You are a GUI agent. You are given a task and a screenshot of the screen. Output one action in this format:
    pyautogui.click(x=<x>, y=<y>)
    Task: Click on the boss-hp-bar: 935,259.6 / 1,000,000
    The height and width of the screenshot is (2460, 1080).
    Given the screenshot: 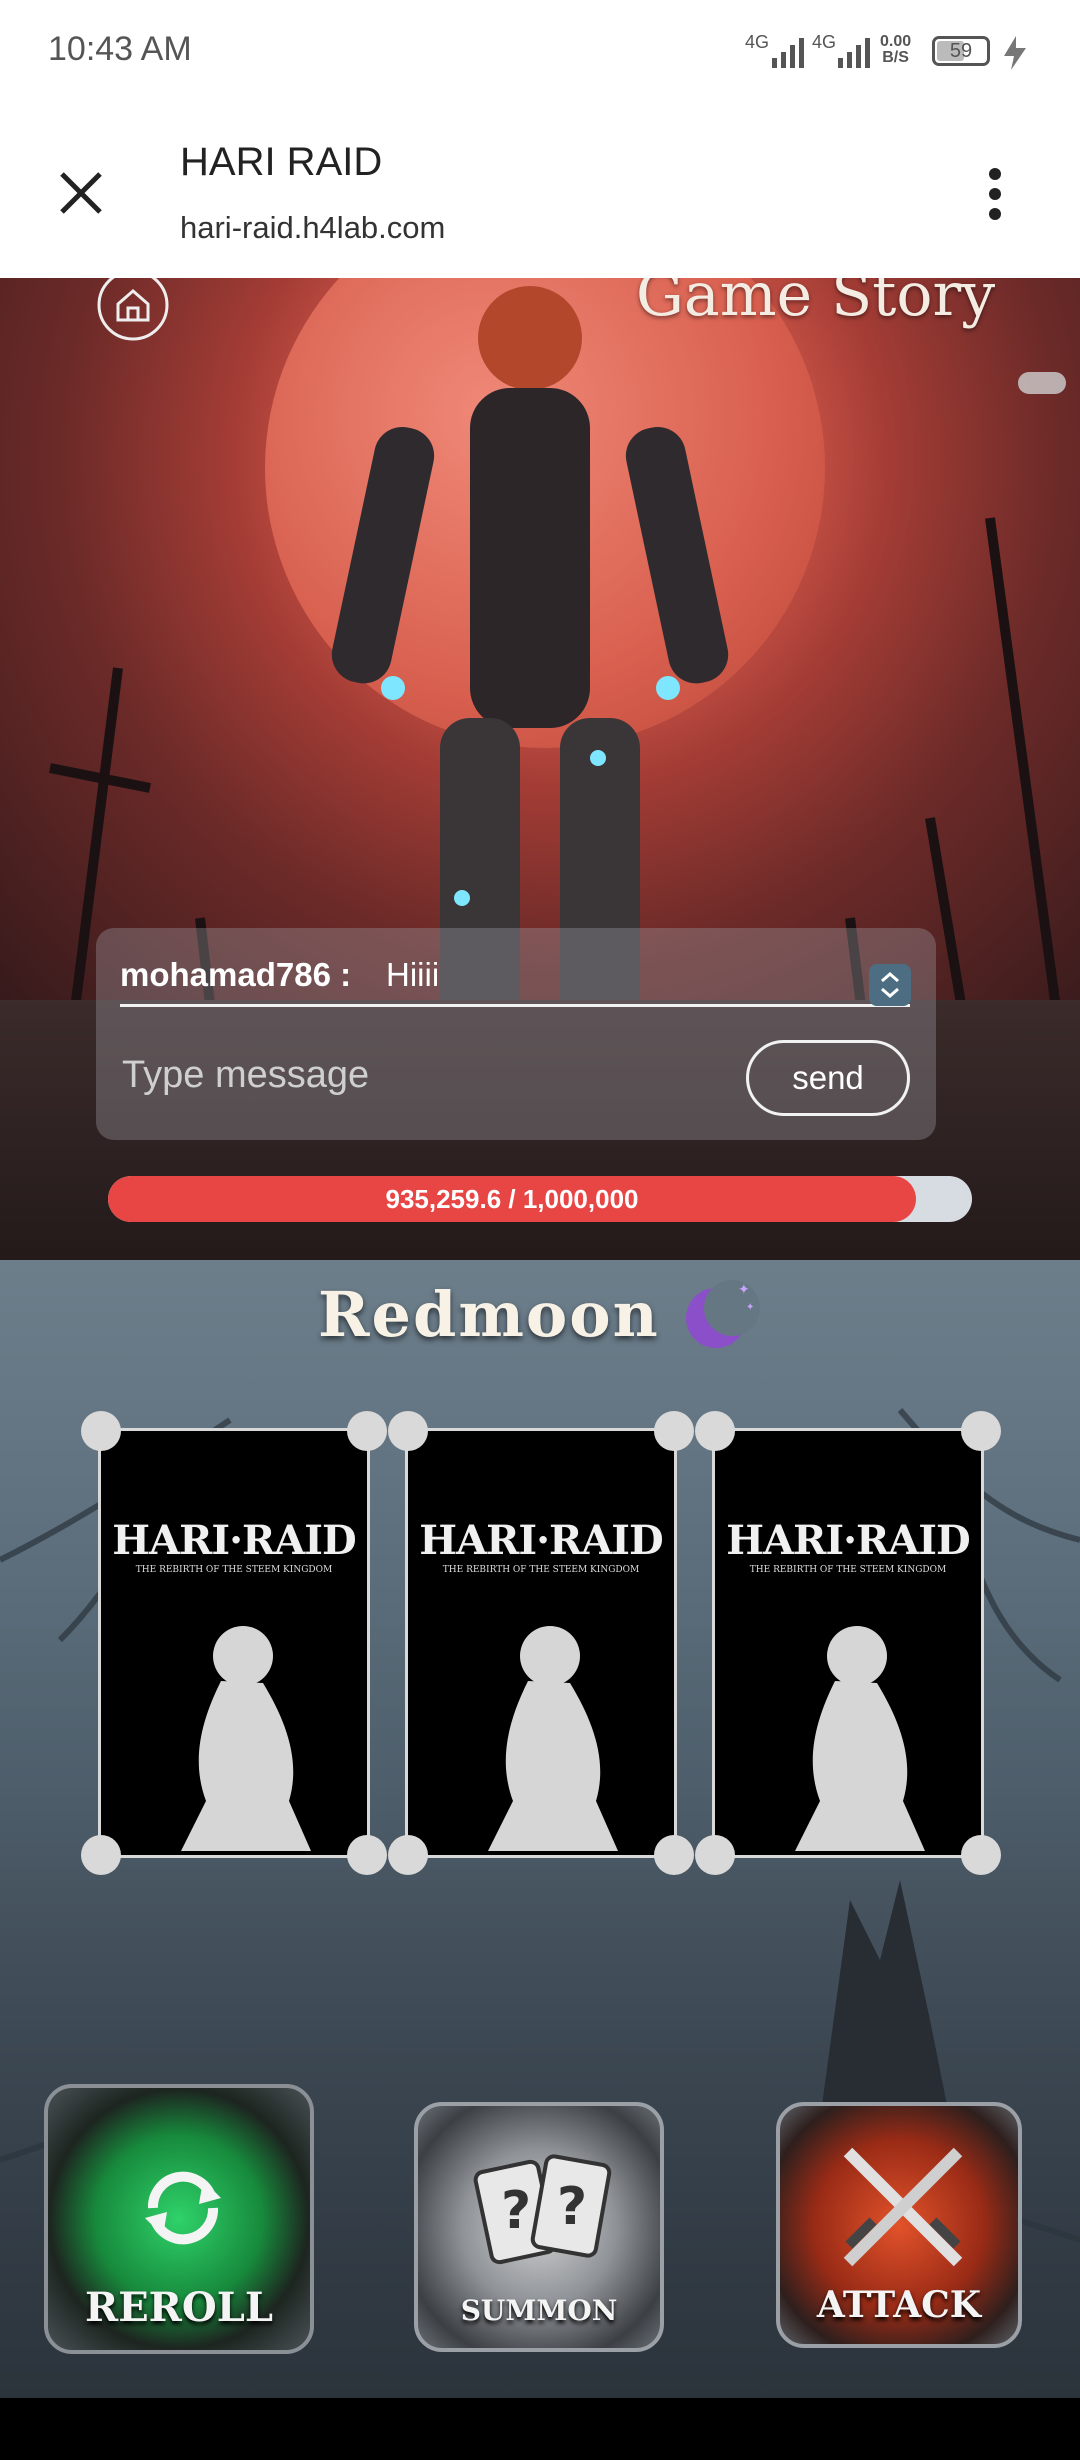 What is the action you would take?
    pyautogui.click(x=540, y=1199)
    